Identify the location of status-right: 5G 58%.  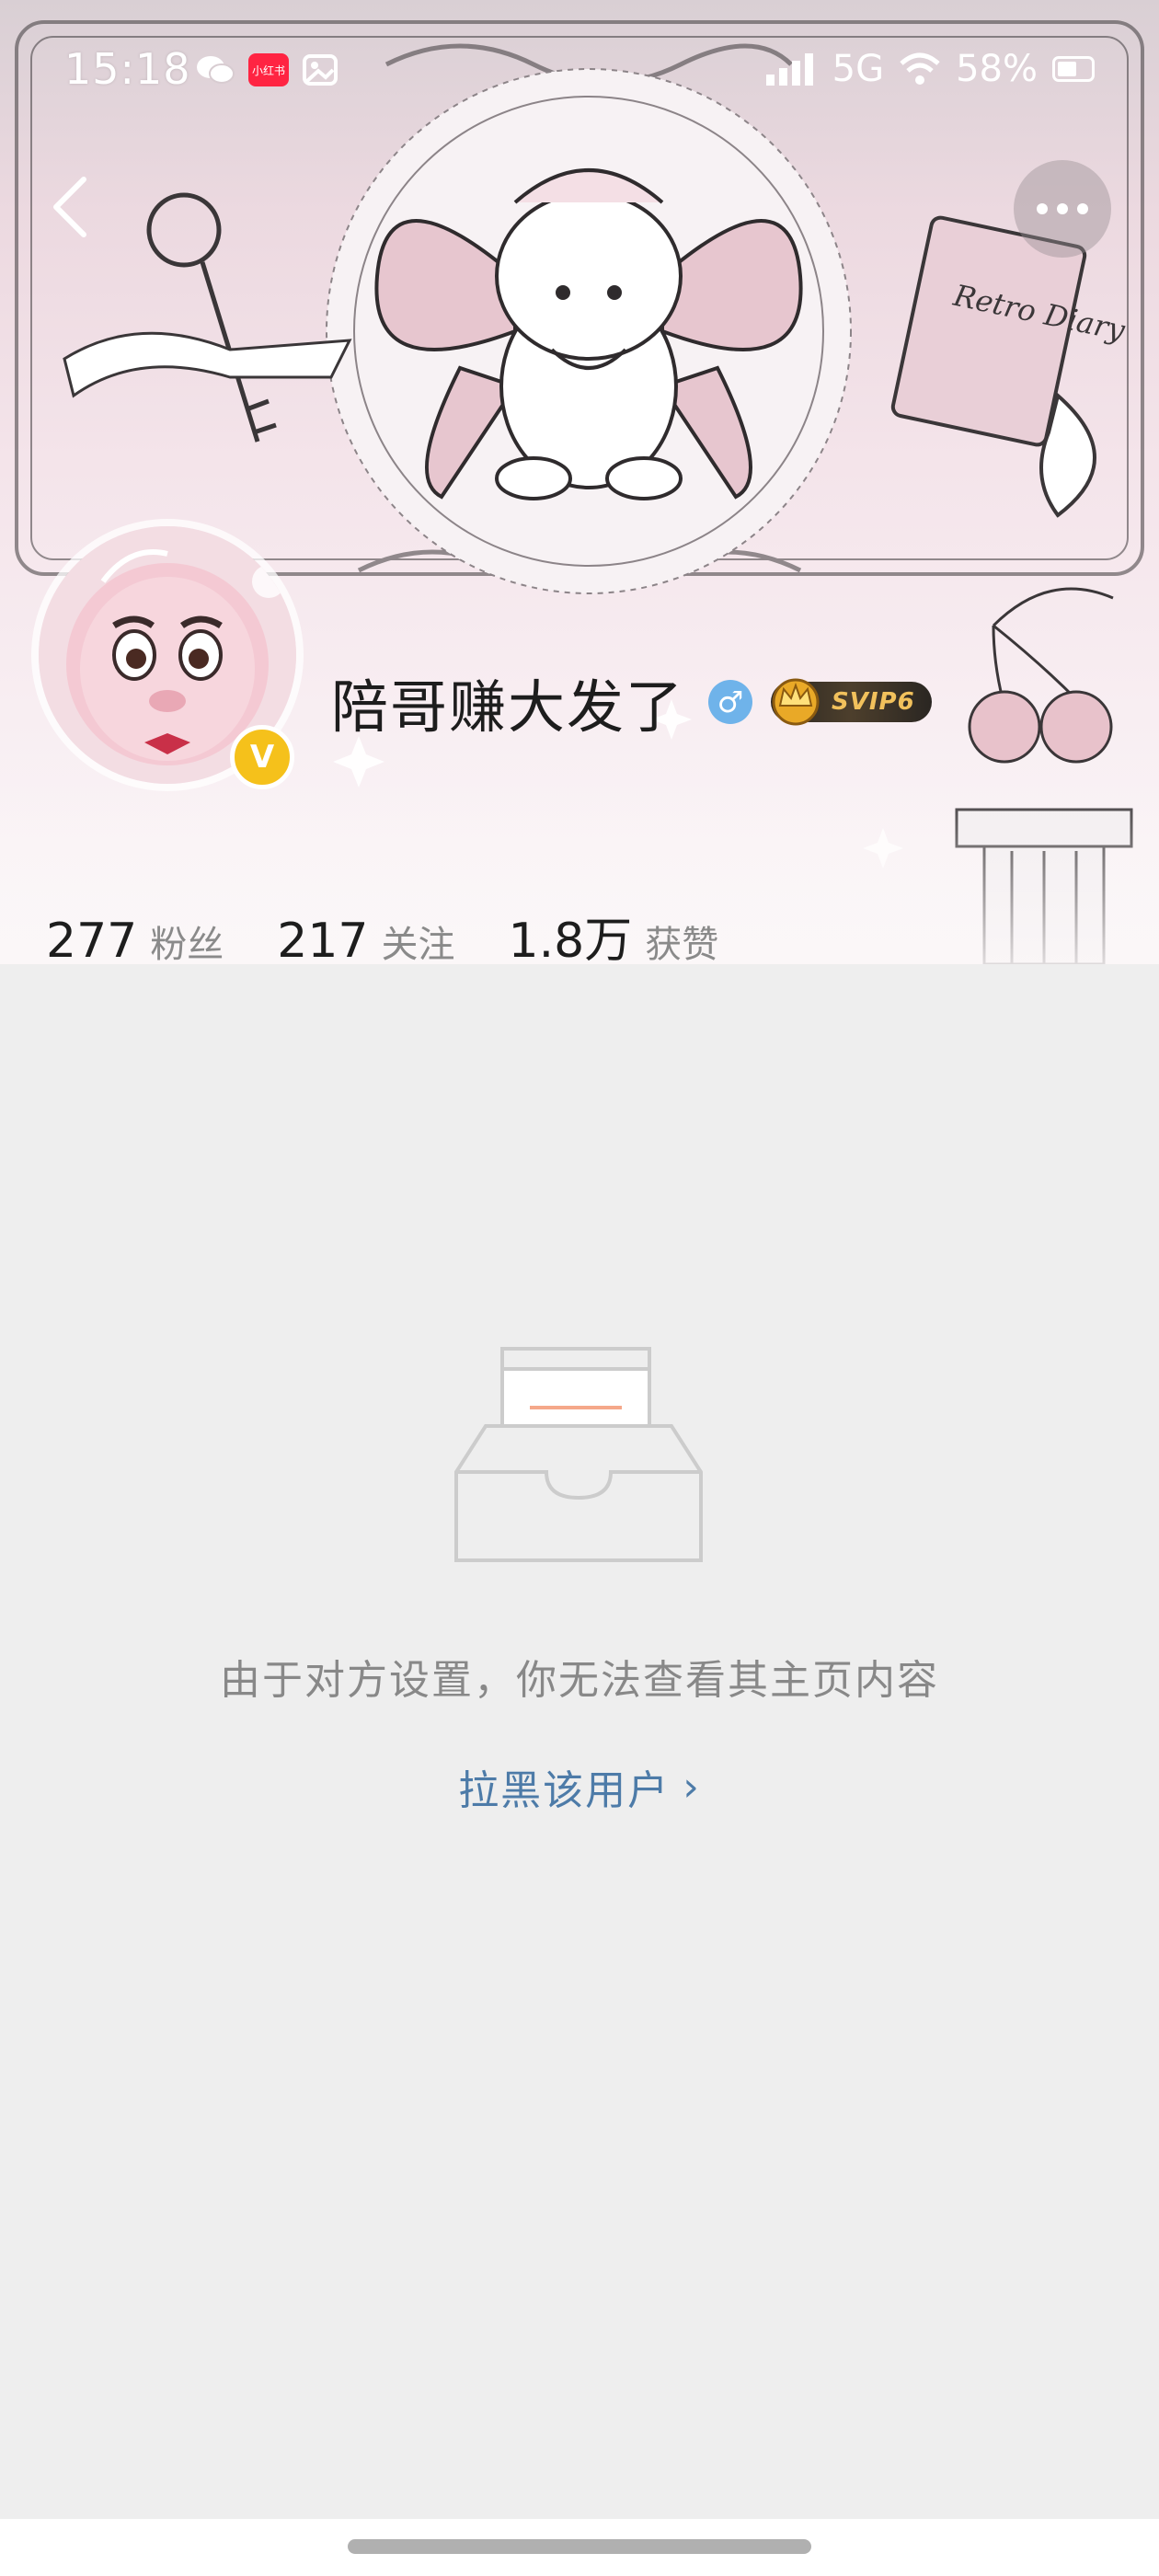
(929, 69).